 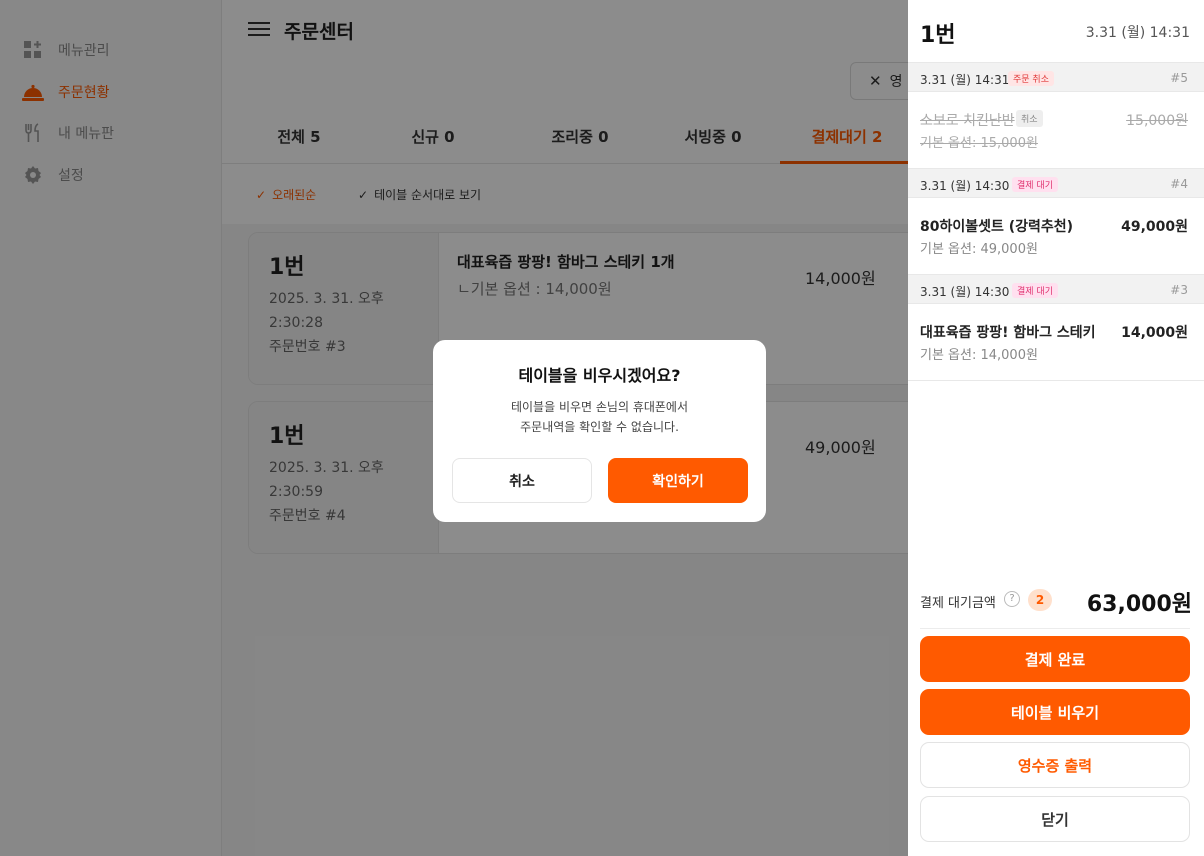 What do you see at coordinates (967, 121) in the screenshot?
I see `item-name: 소보로 치킨난반` at bounding box center [967, 121].